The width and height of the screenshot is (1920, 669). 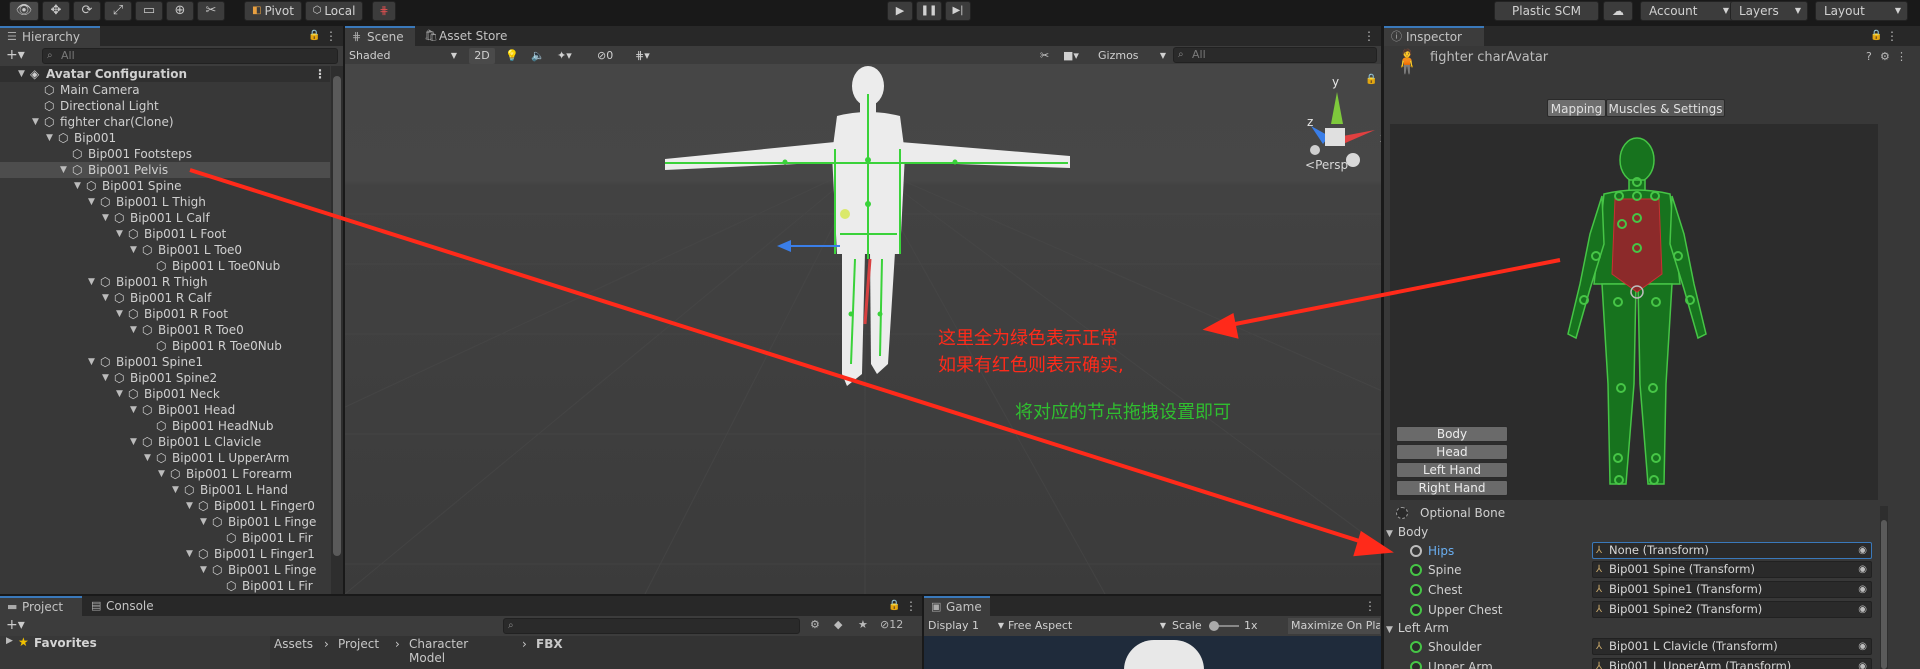 What do you see at coordinates (190, 56) in the screenshot?
I see `hierarchy-search-input: ⌕ All` at bounding box center [190, 56].